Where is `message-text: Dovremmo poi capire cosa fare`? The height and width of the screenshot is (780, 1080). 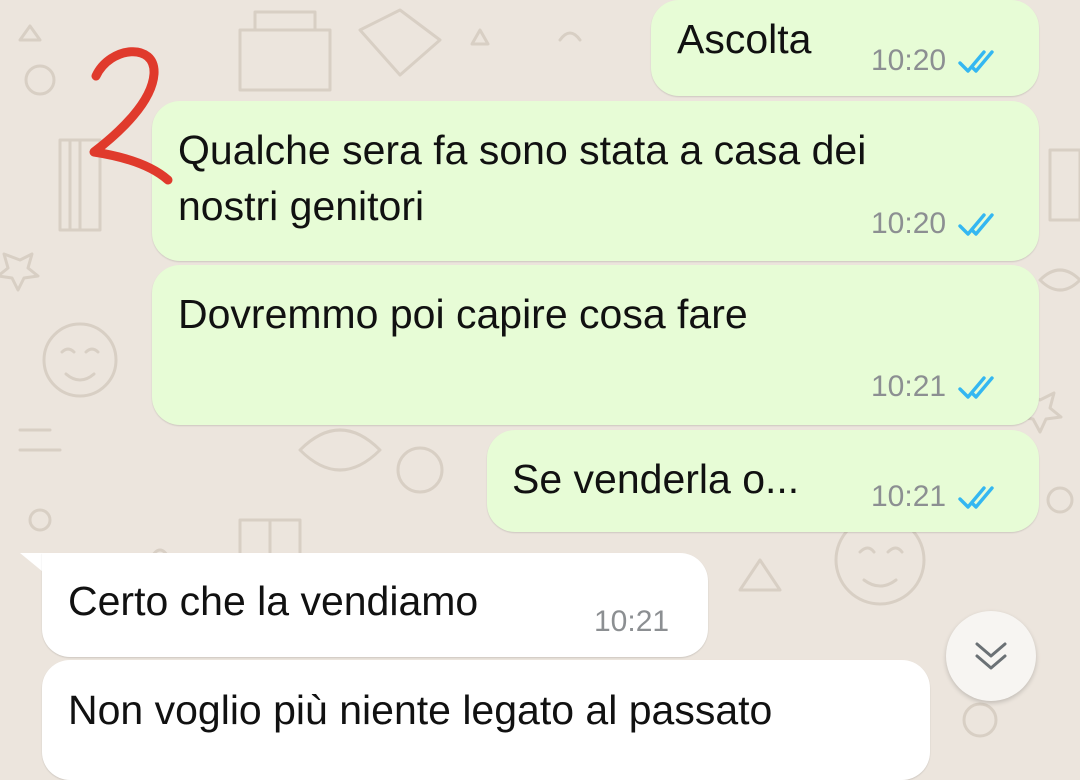 message-text: Dovremmo poi capire cosa fare is located at coordinates (463, 314).